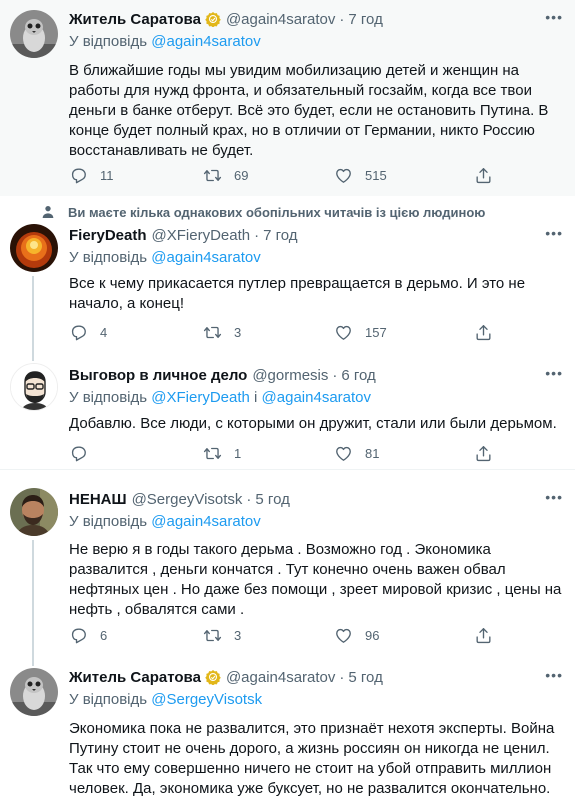  I want to click on reply-to-link-2: @again4saratov, so click(316, 397).